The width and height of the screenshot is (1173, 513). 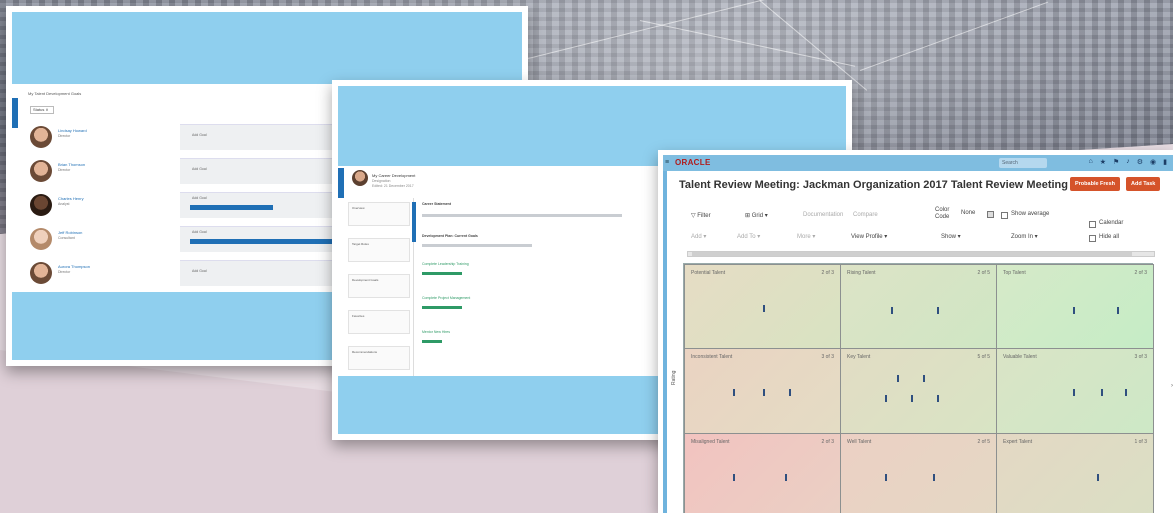 What do you see at coordinates (823, 215) in the screenshot?
I see `documentation-button: Documentation` at bounding box center [823, 215].